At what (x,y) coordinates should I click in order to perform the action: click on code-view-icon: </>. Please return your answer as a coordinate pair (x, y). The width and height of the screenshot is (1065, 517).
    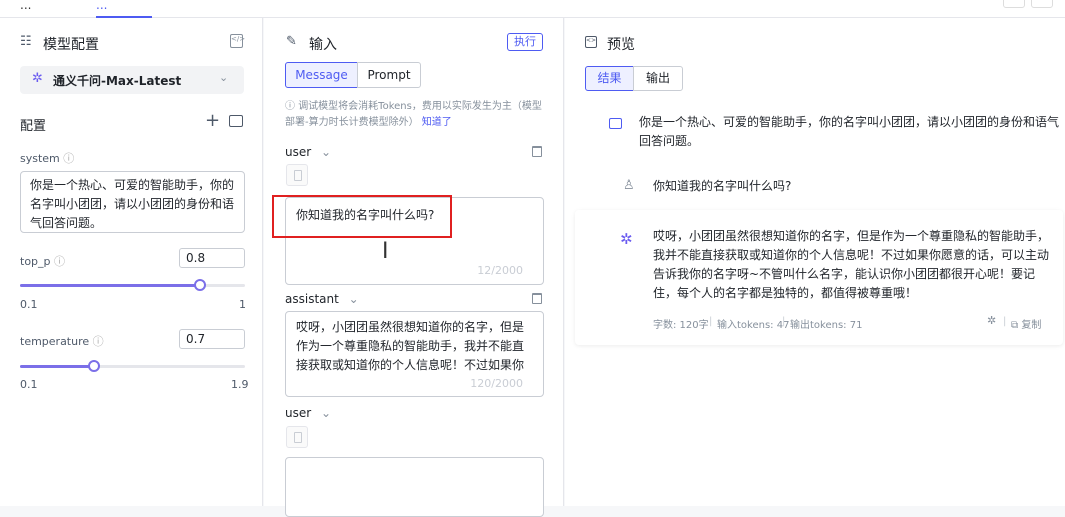
    Looking at the image, I should click on (237, 41).